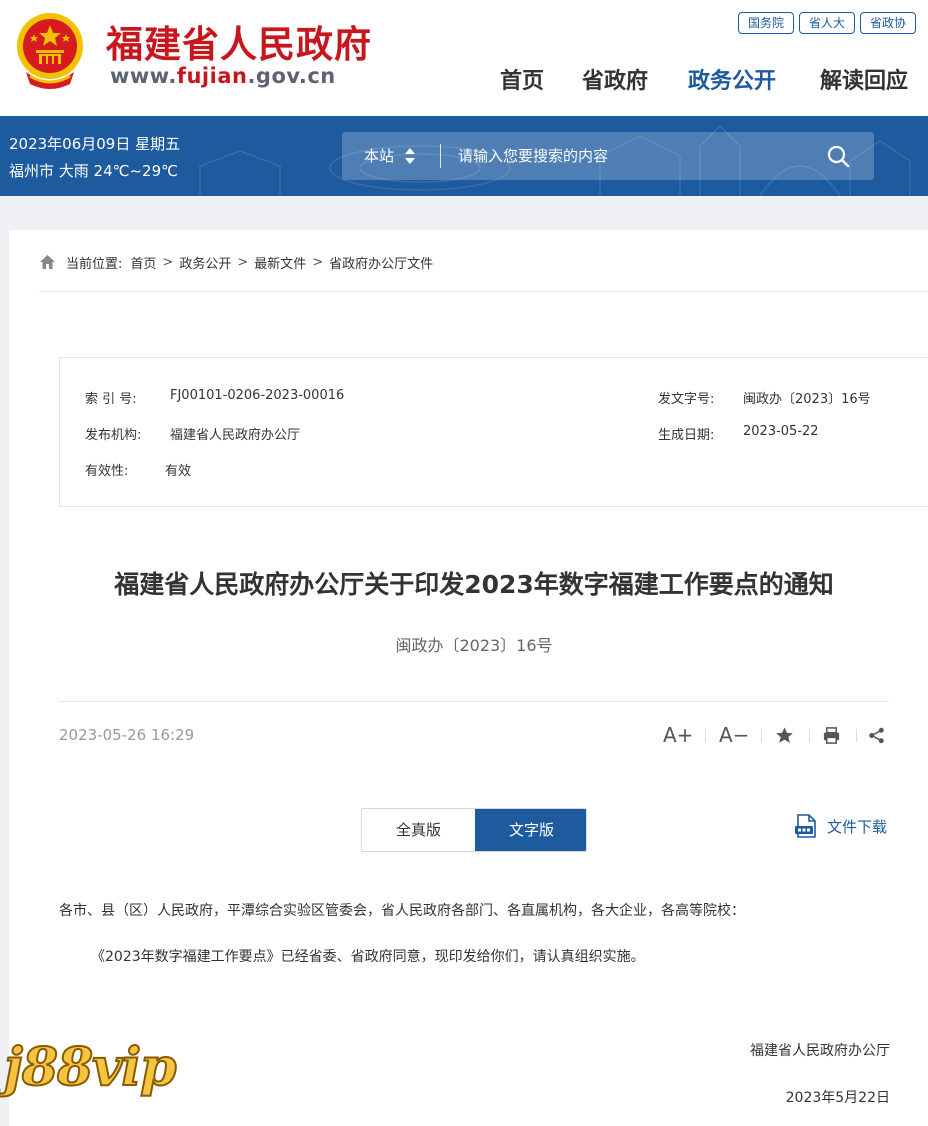 The width and height of the screenshot is (928, 1126). What do you see at coordinates (530, 830) in the screenshot?
I see `tab-text-version: 文字版` at bounding box center [530, 830].